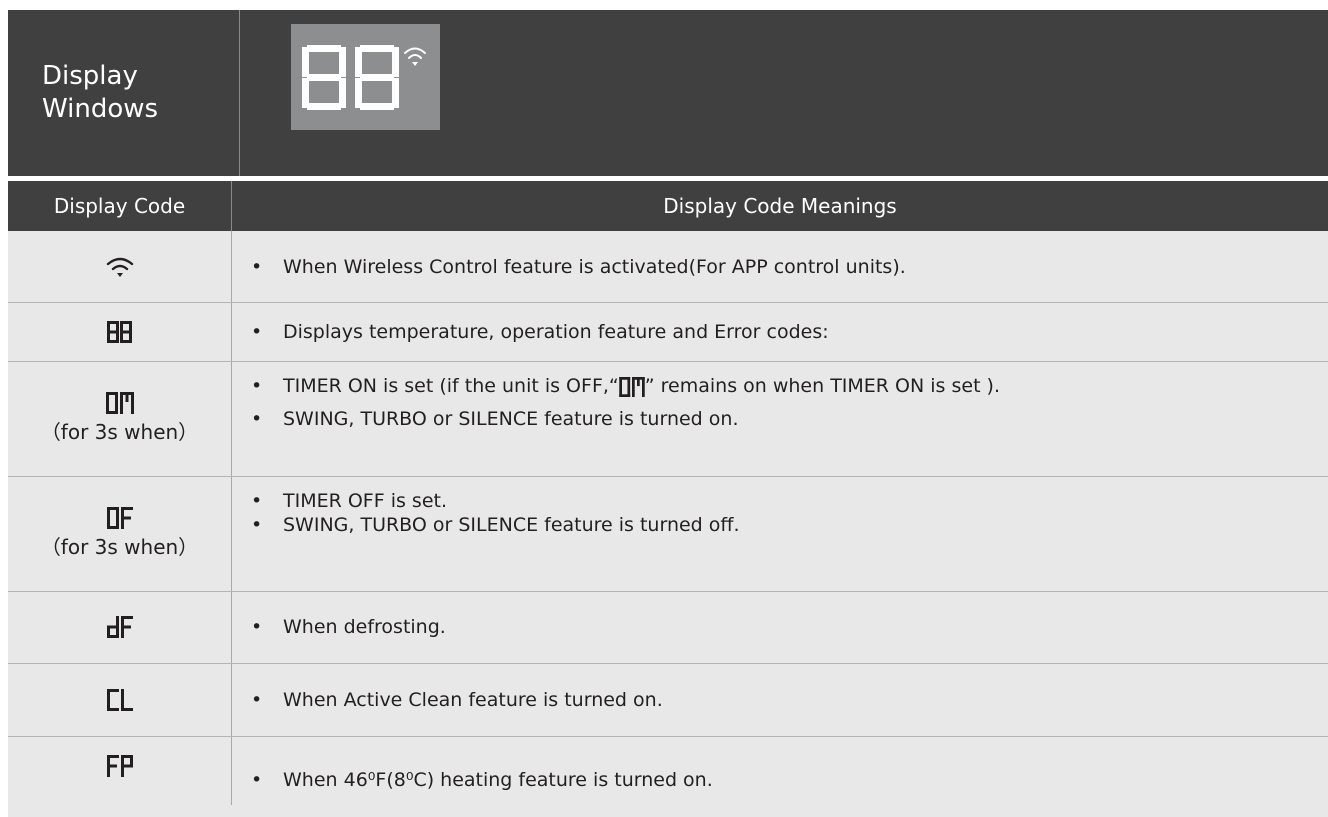 This screenshot has height=817, width=1328. I want to click on table-header: Display Code Display Code Meanings, so click(668, 206).